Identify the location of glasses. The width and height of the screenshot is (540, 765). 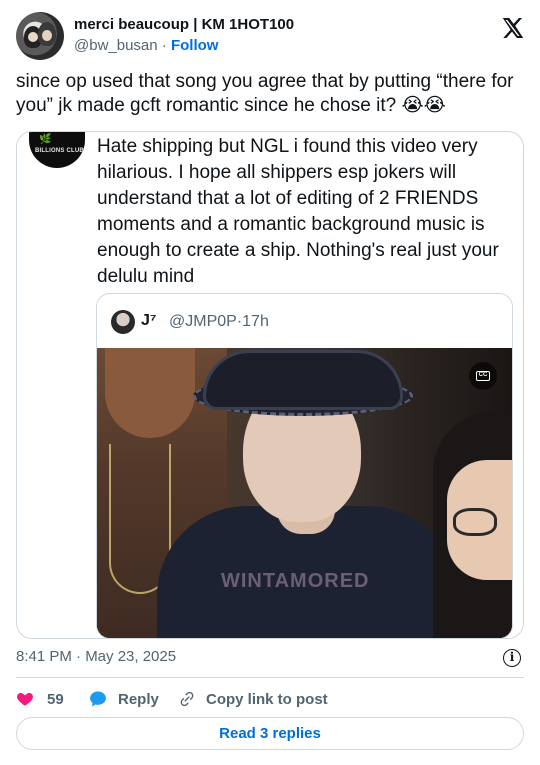
(475, 522).